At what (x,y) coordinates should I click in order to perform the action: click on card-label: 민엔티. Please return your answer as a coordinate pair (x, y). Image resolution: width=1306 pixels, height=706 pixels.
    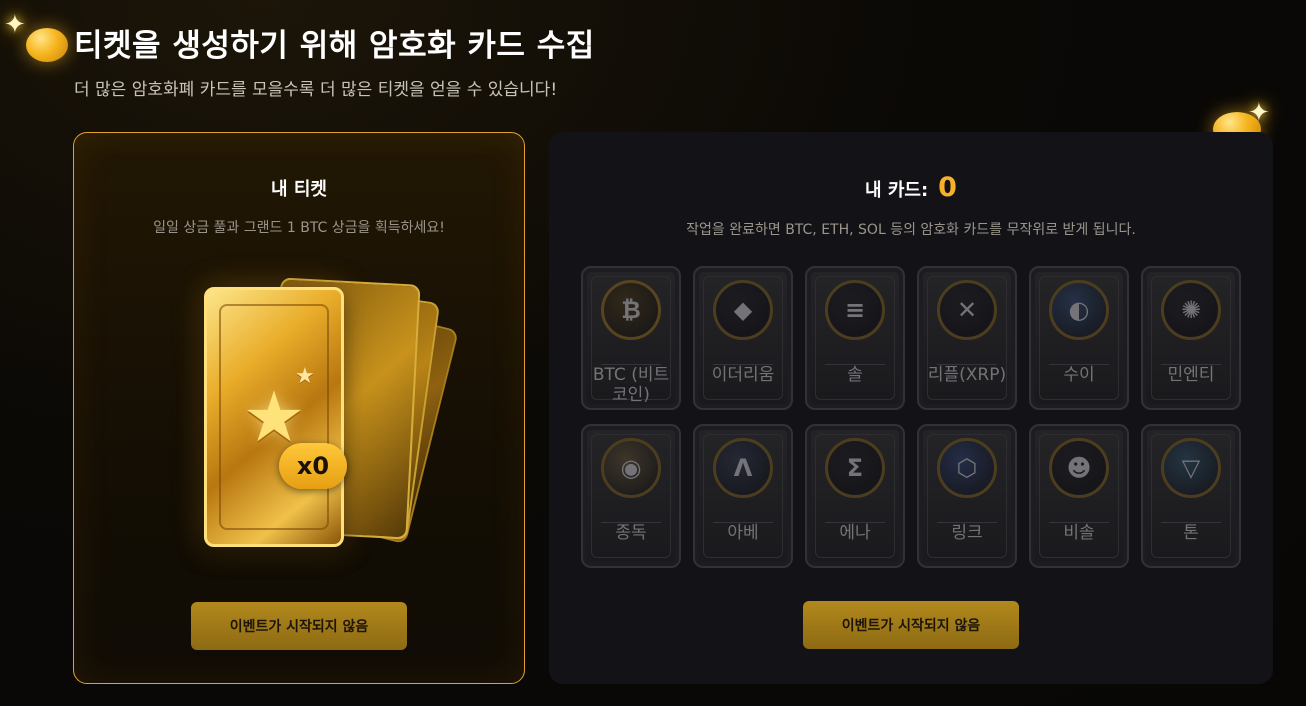
    Looking at the image, I should click on (1191, 375).